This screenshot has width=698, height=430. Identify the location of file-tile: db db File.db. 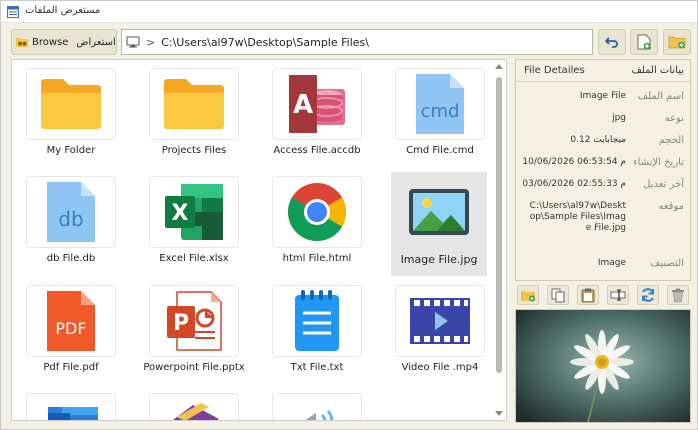
(71, 218).